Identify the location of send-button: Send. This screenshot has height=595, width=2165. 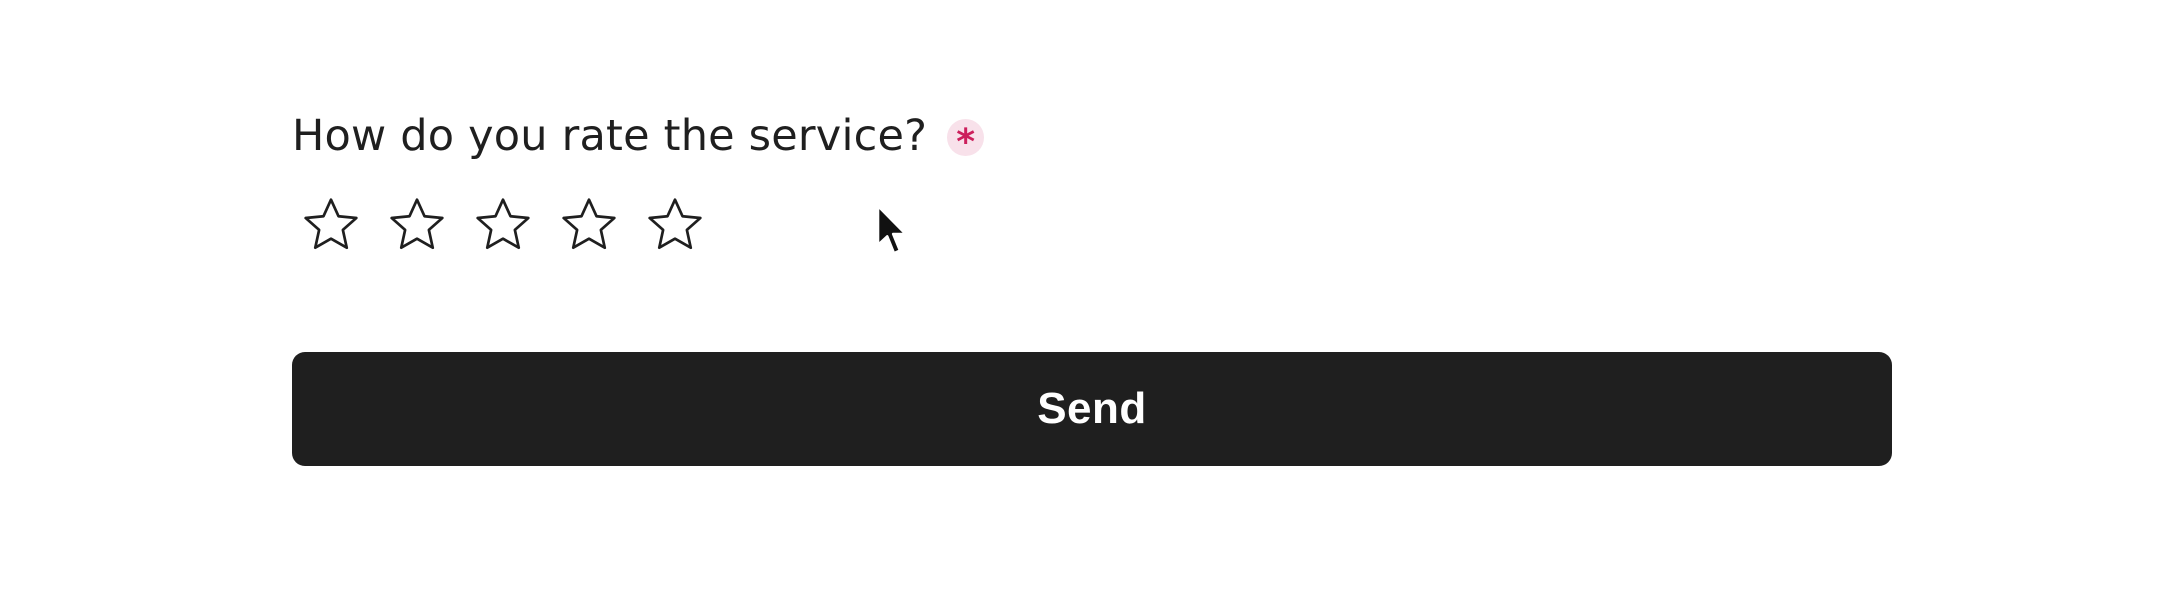
(1092, 409).